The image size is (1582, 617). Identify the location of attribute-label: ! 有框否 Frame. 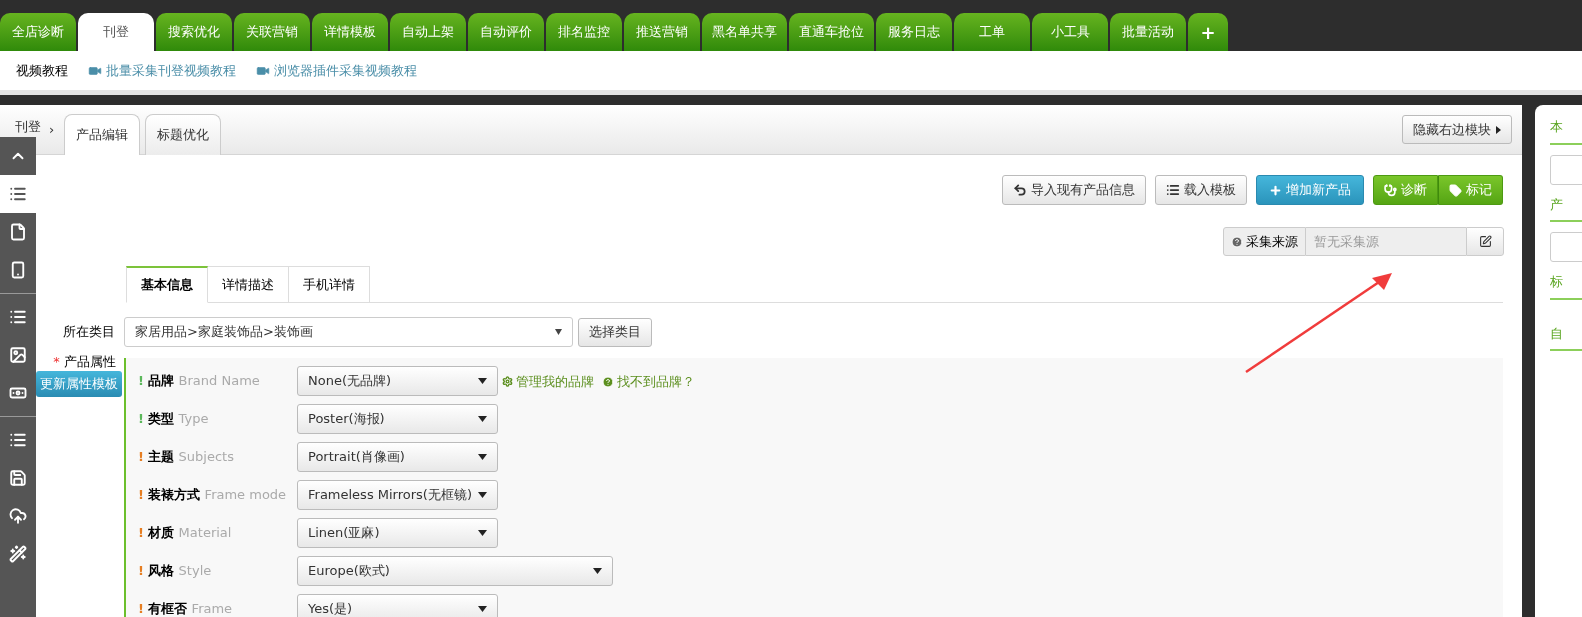
(186, 608).